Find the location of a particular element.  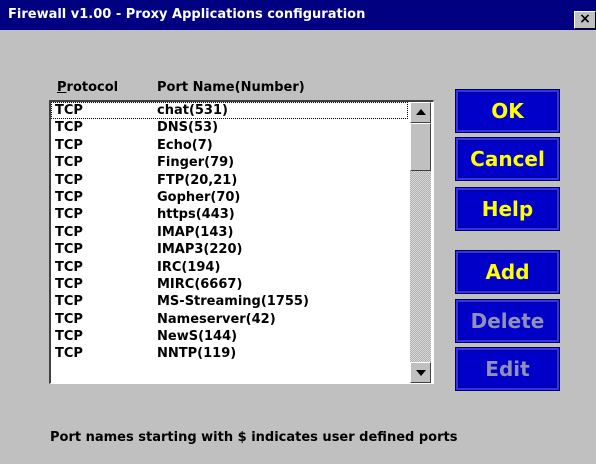

port-name-cell: https(443) is located at coordinates (196, 215).